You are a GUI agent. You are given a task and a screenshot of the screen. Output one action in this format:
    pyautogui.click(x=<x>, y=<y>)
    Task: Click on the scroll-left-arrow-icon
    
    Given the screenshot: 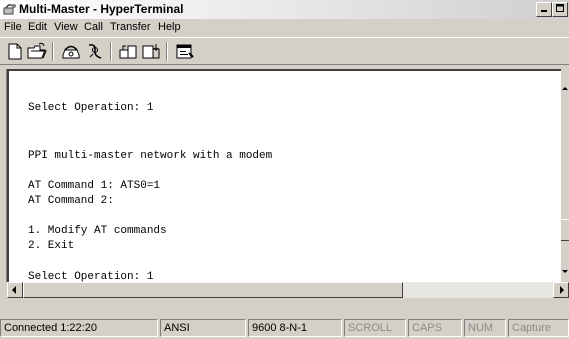 What is the action you would take?
    pyautogui.click(x=14, y=290)
    